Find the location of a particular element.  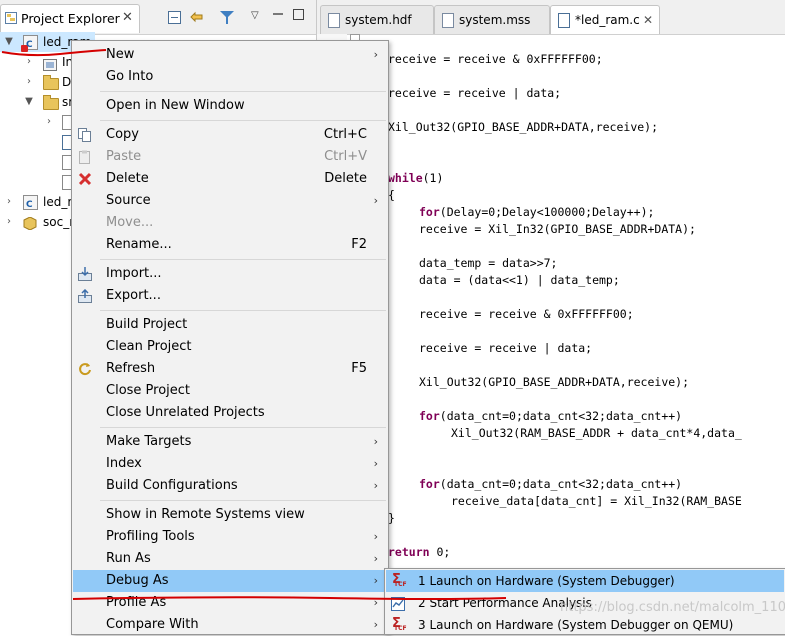

maximize-icon is located at coordinates (298, 16).